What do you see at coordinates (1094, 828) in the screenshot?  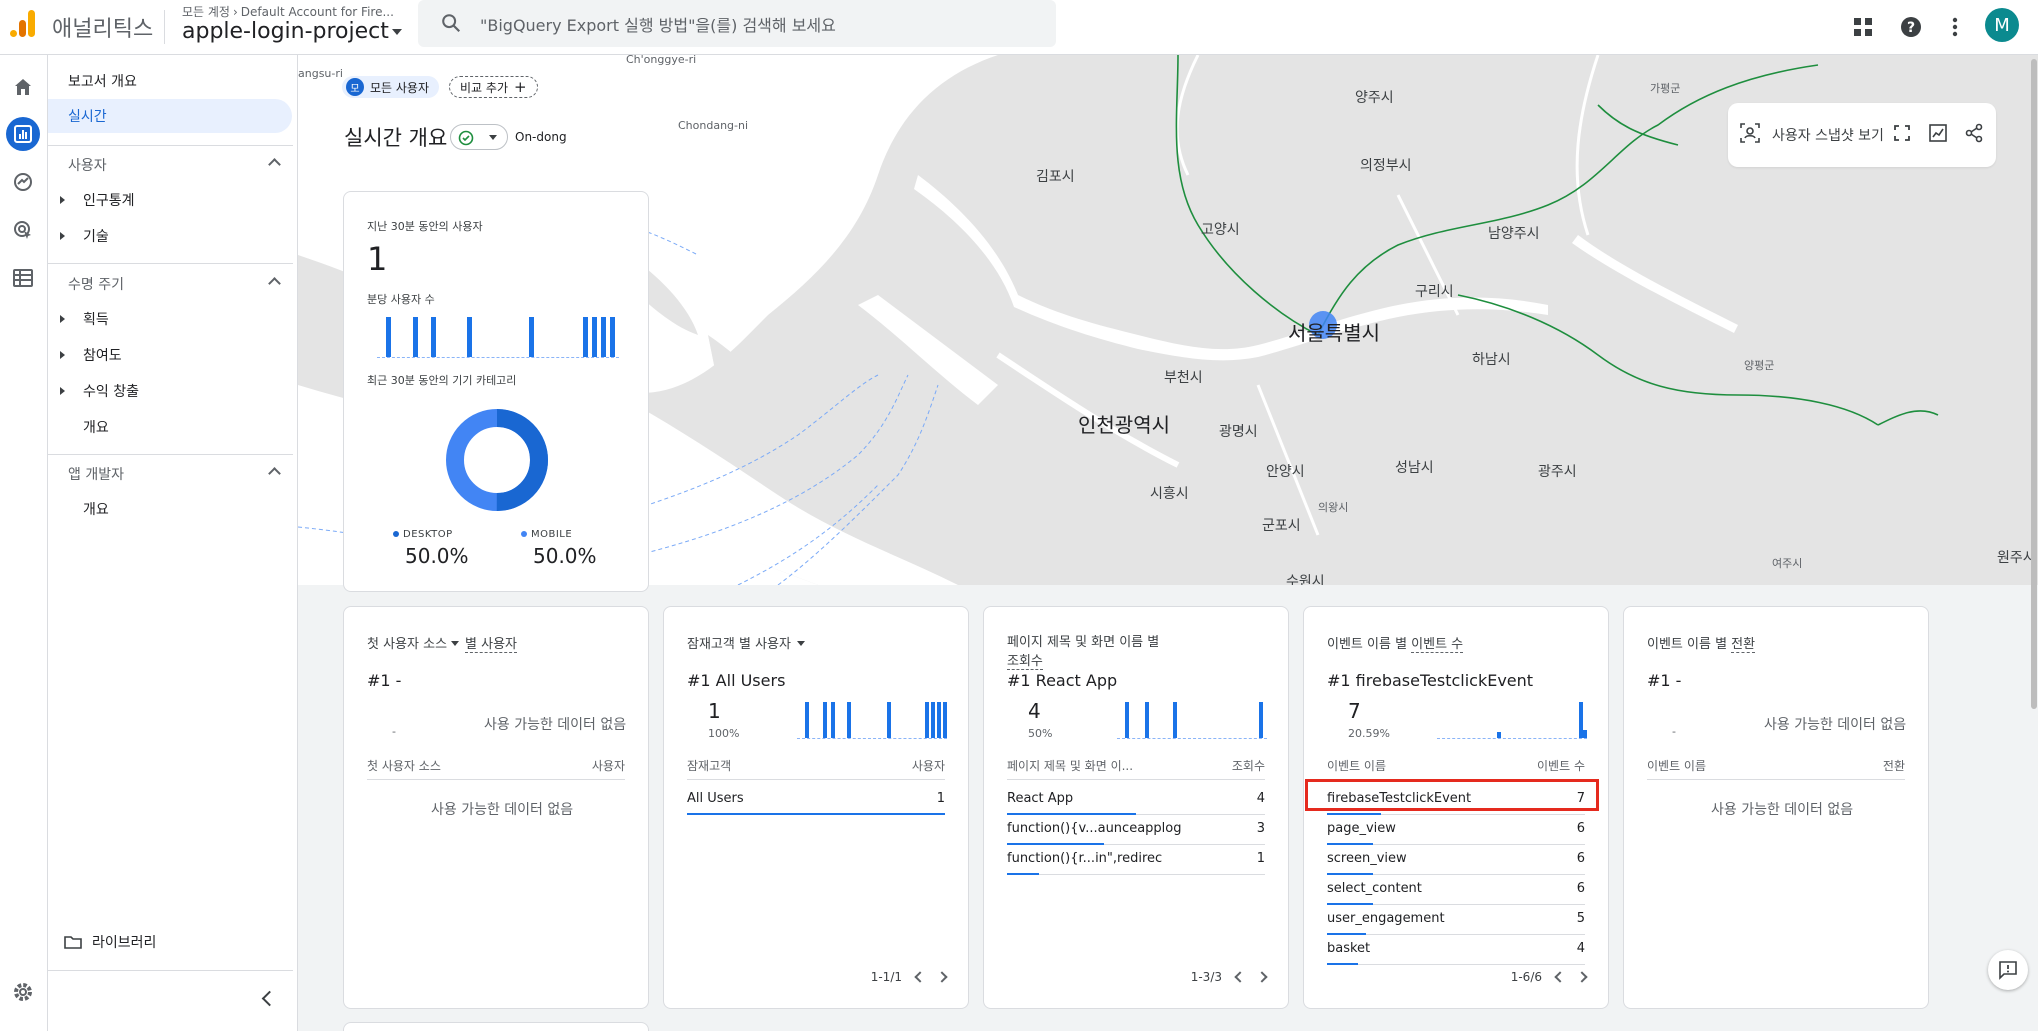 I see `row-label: function(){v...aunceapplog` at bounding box center [1094, 828].